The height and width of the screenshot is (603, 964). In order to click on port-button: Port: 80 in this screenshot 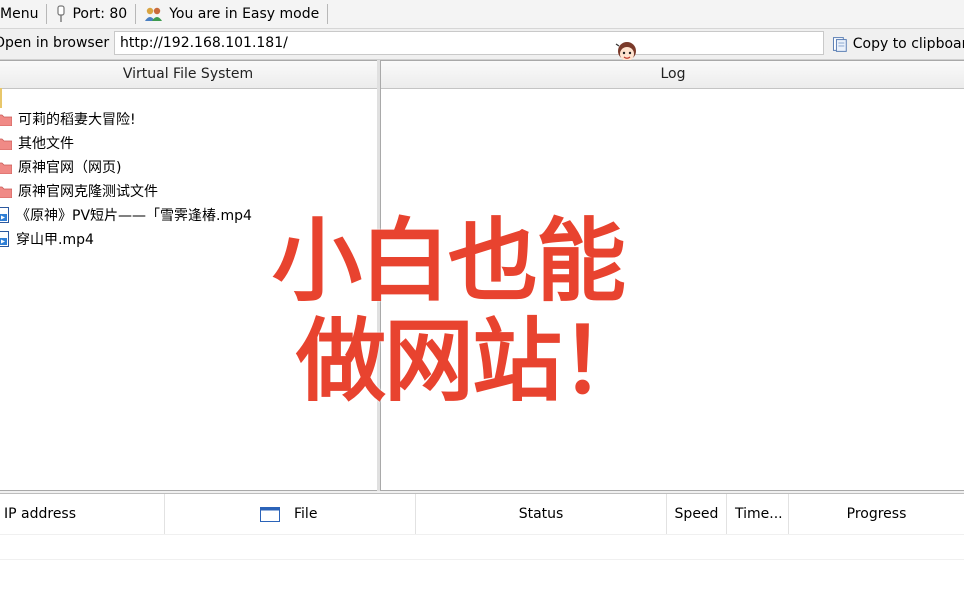, I will do `click(91, 14)`.